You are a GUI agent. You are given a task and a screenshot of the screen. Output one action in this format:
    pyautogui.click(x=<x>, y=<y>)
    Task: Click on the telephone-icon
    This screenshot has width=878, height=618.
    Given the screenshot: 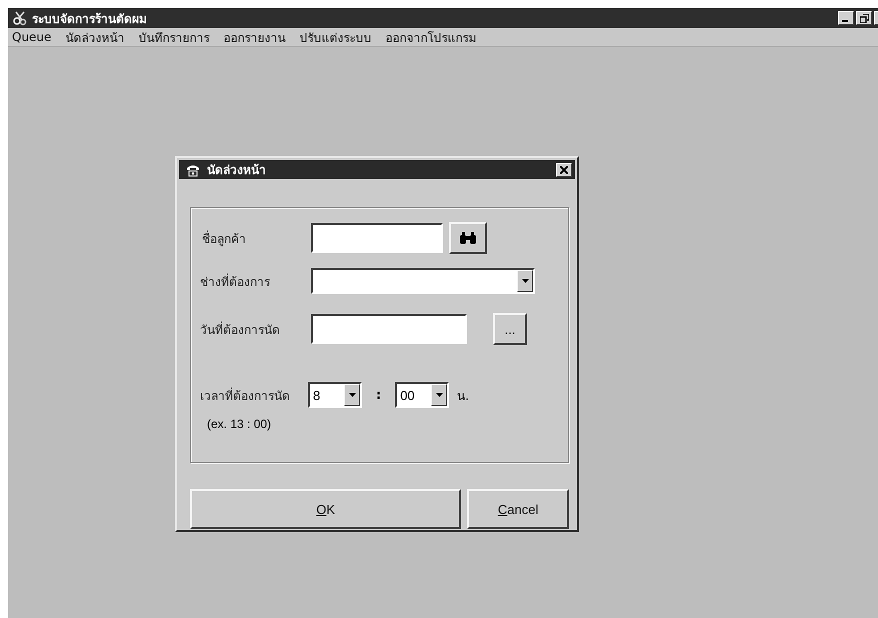 What is the action you would take?
    pyautogui.click(x=193, y=169)
    